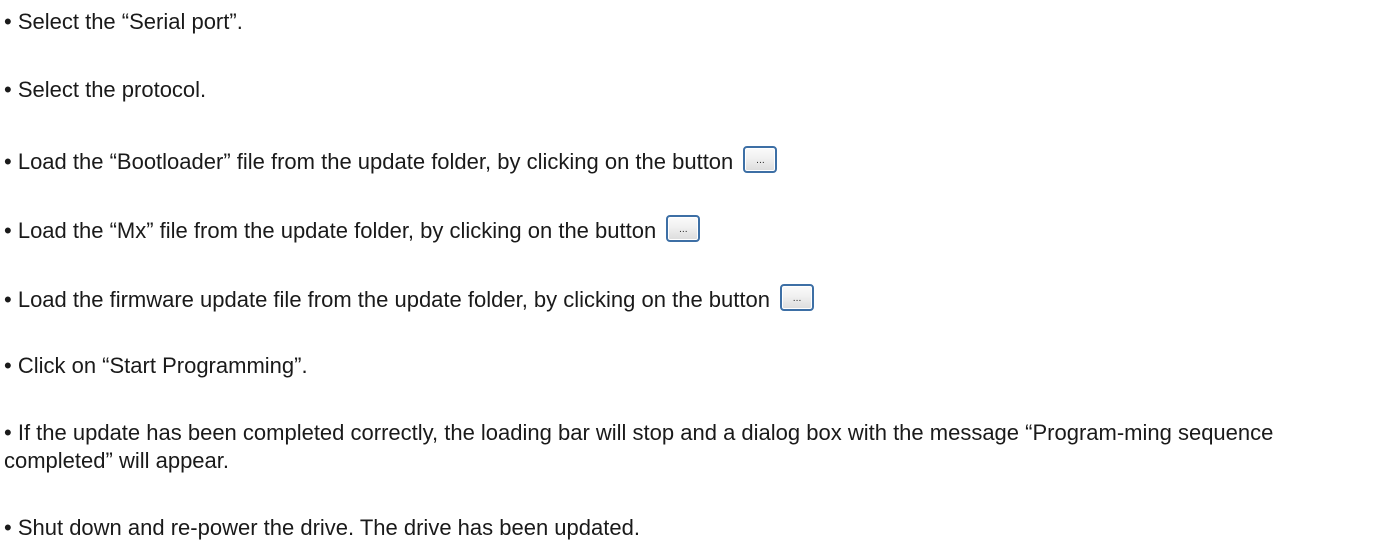 This screenshot has height=554, width=1383. Describe the element at coordinates (112, 89) in the screenshot. I see `step-text: Select the protocol.` at that location.